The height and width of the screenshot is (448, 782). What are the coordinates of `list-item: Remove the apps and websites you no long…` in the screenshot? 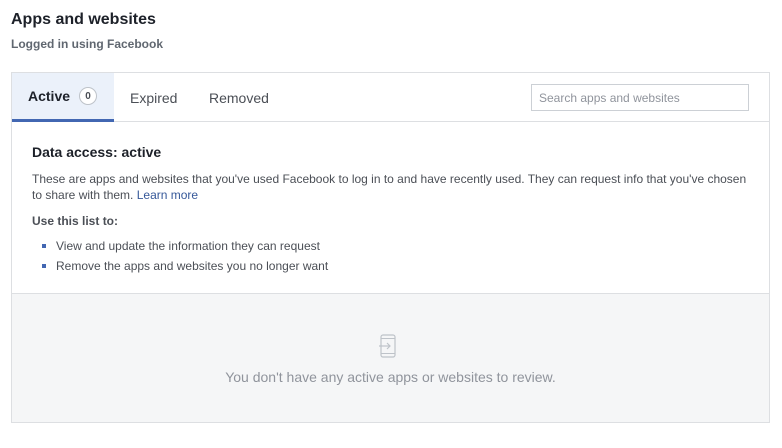 It's located at (390, 266).